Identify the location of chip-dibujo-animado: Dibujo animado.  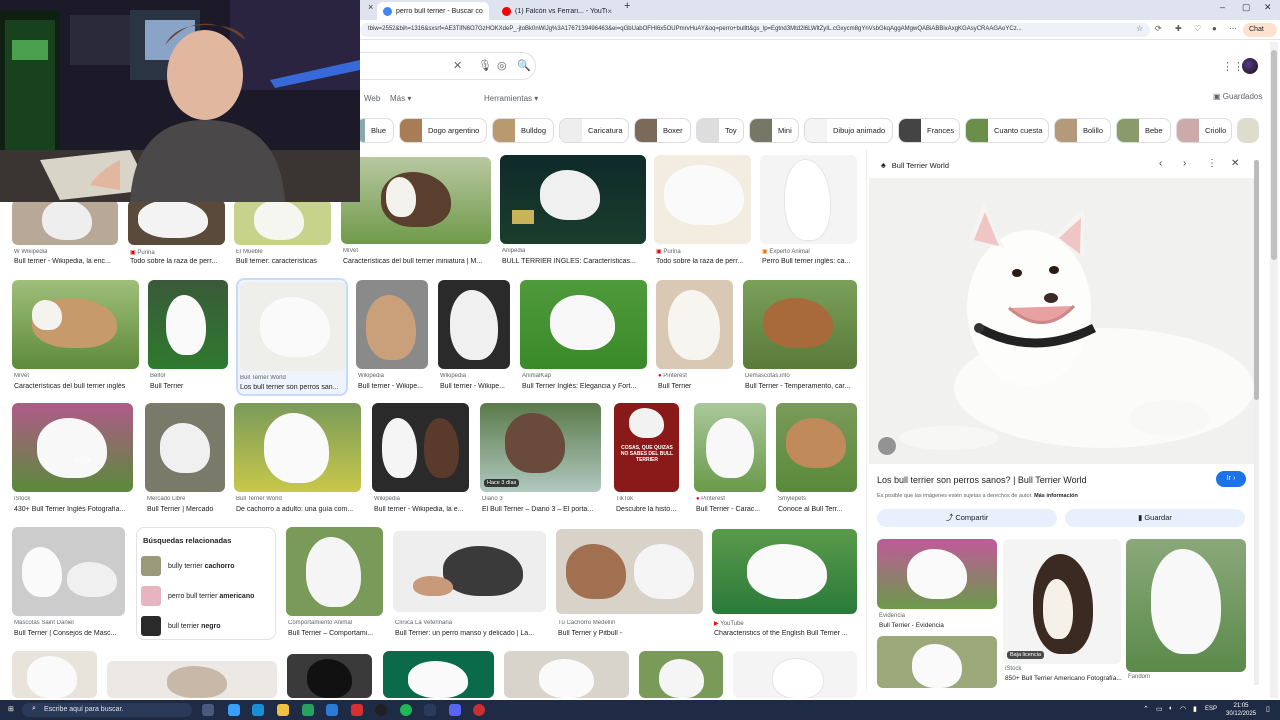
(848, 130).